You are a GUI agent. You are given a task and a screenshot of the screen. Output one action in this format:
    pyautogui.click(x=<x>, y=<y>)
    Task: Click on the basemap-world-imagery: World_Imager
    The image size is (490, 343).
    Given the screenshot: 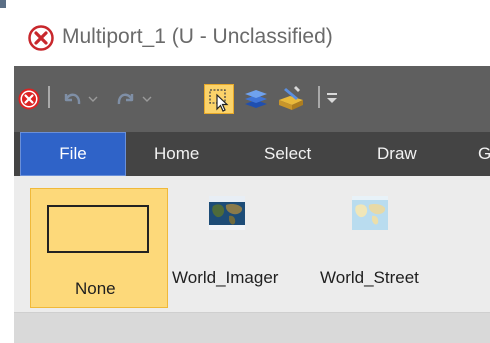 What is the action you would take?
    pyautogui.click(x=245, y=248)
    